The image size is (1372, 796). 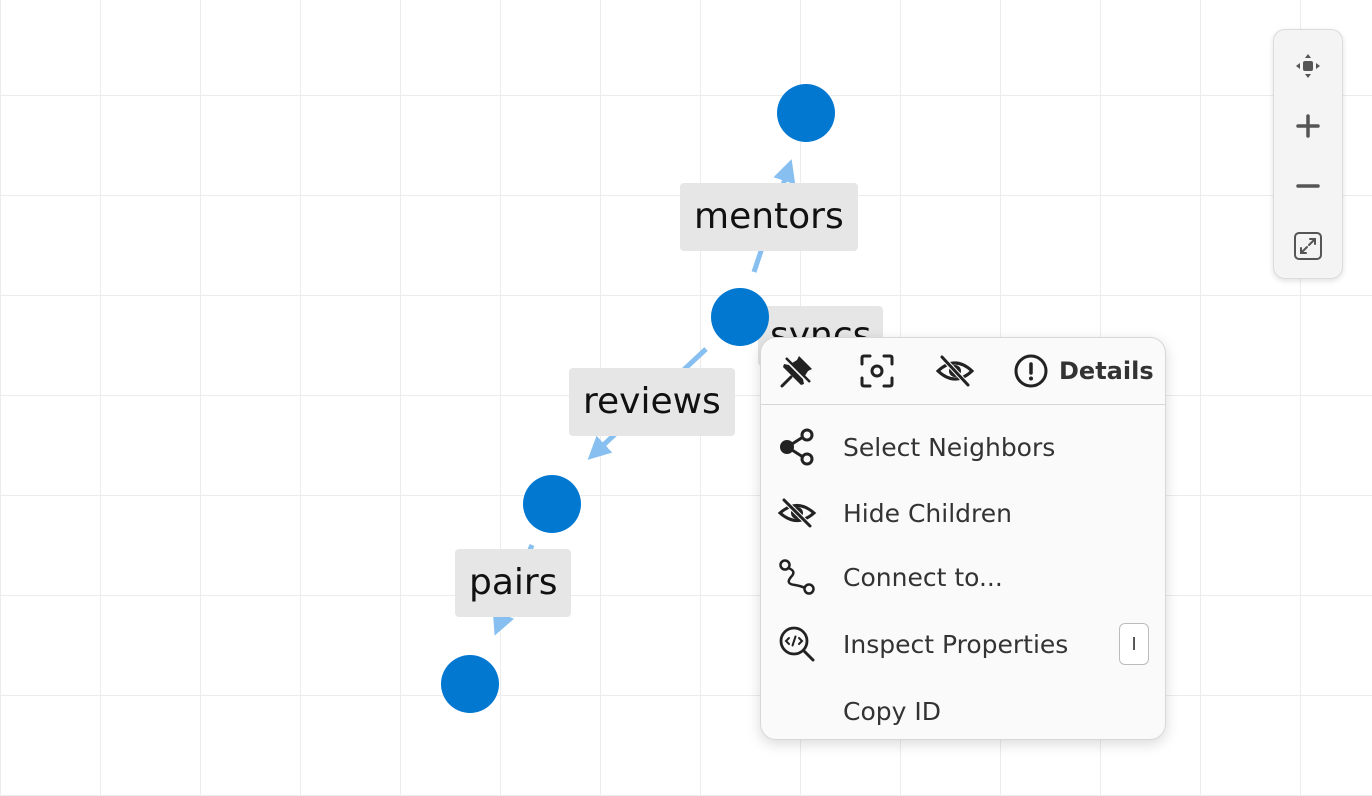 I want to click on focus-icon, so click(x=877, y=371).